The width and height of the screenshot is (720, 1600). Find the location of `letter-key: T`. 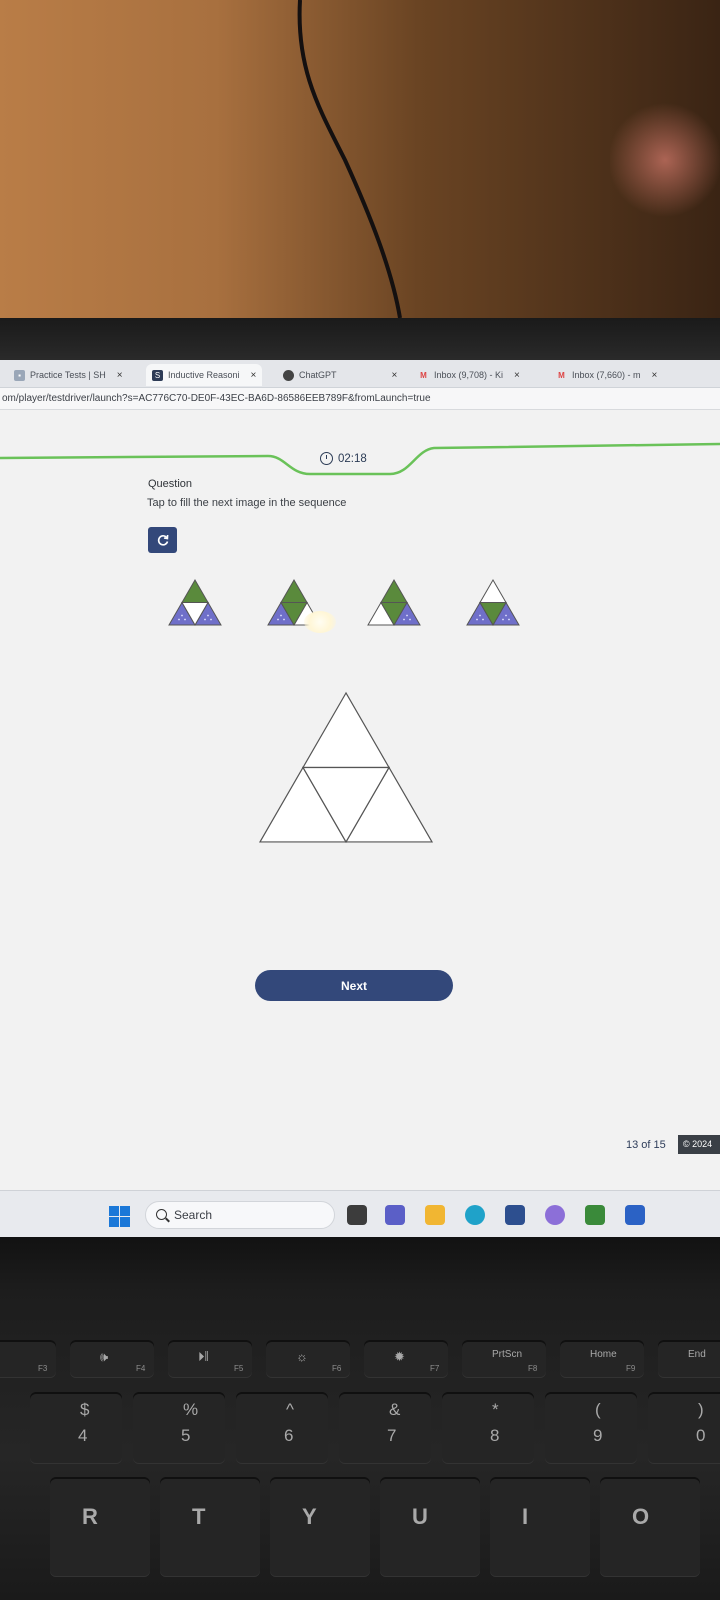

letter-key: T is located at coordinates (210, 1527).